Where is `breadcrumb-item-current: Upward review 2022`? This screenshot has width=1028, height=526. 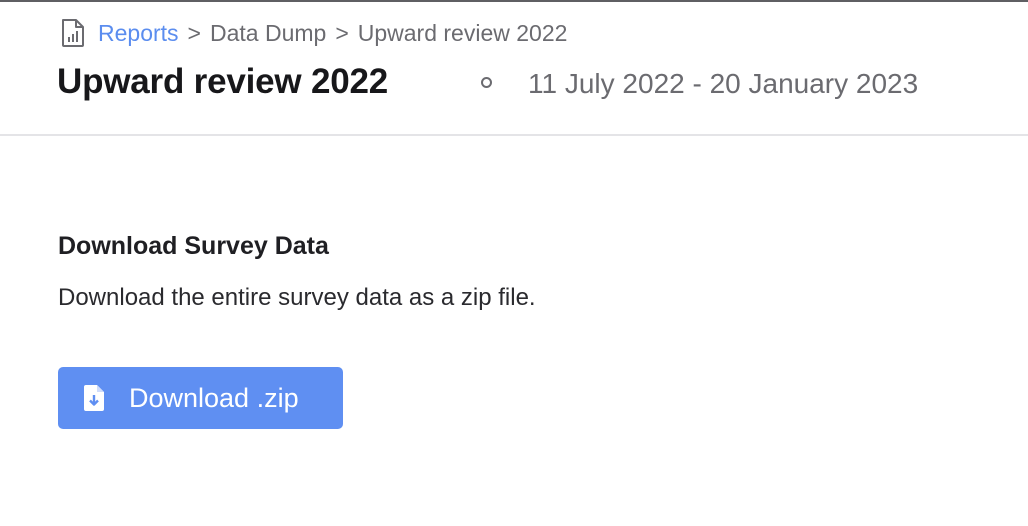
breadcrumb-item-current: Upward review 2022 is located at coordinates (462, 32).